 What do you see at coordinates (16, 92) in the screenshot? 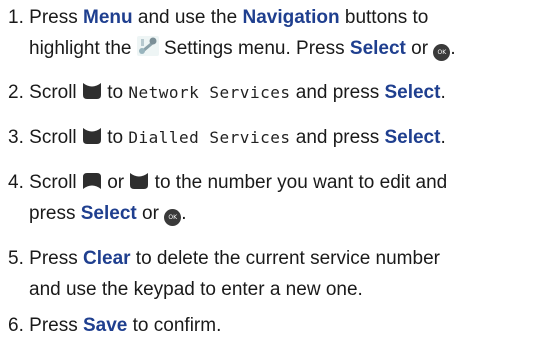
I see `step-number: 2.` at bounding box center [16, 92].